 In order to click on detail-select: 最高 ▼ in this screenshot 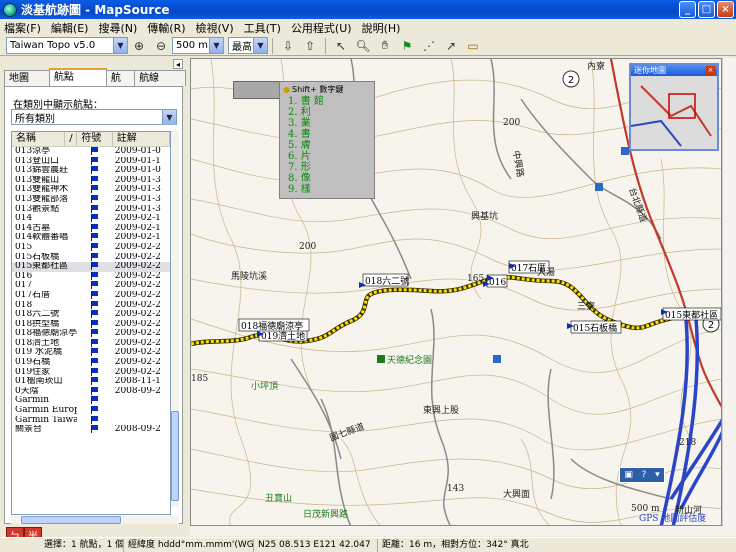, I will do `click(248, 45)`.